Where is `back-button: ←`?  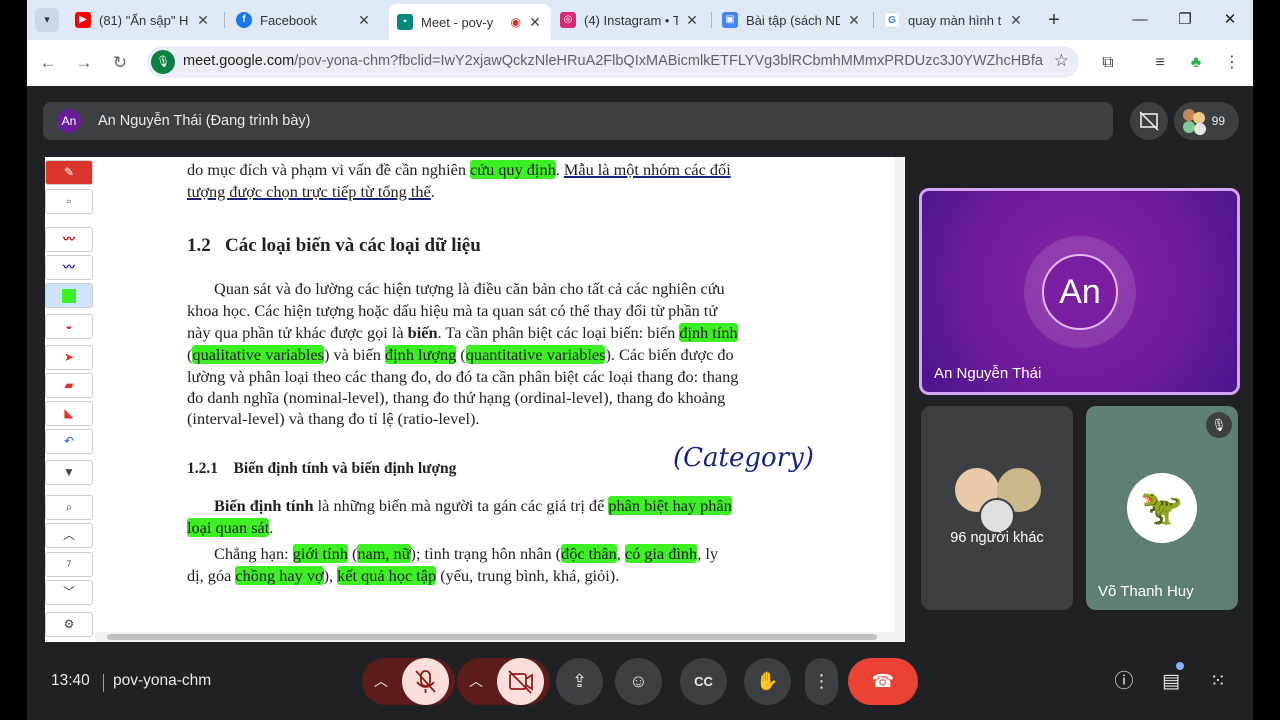
back-button: ← is located at coordinates (48, 63).